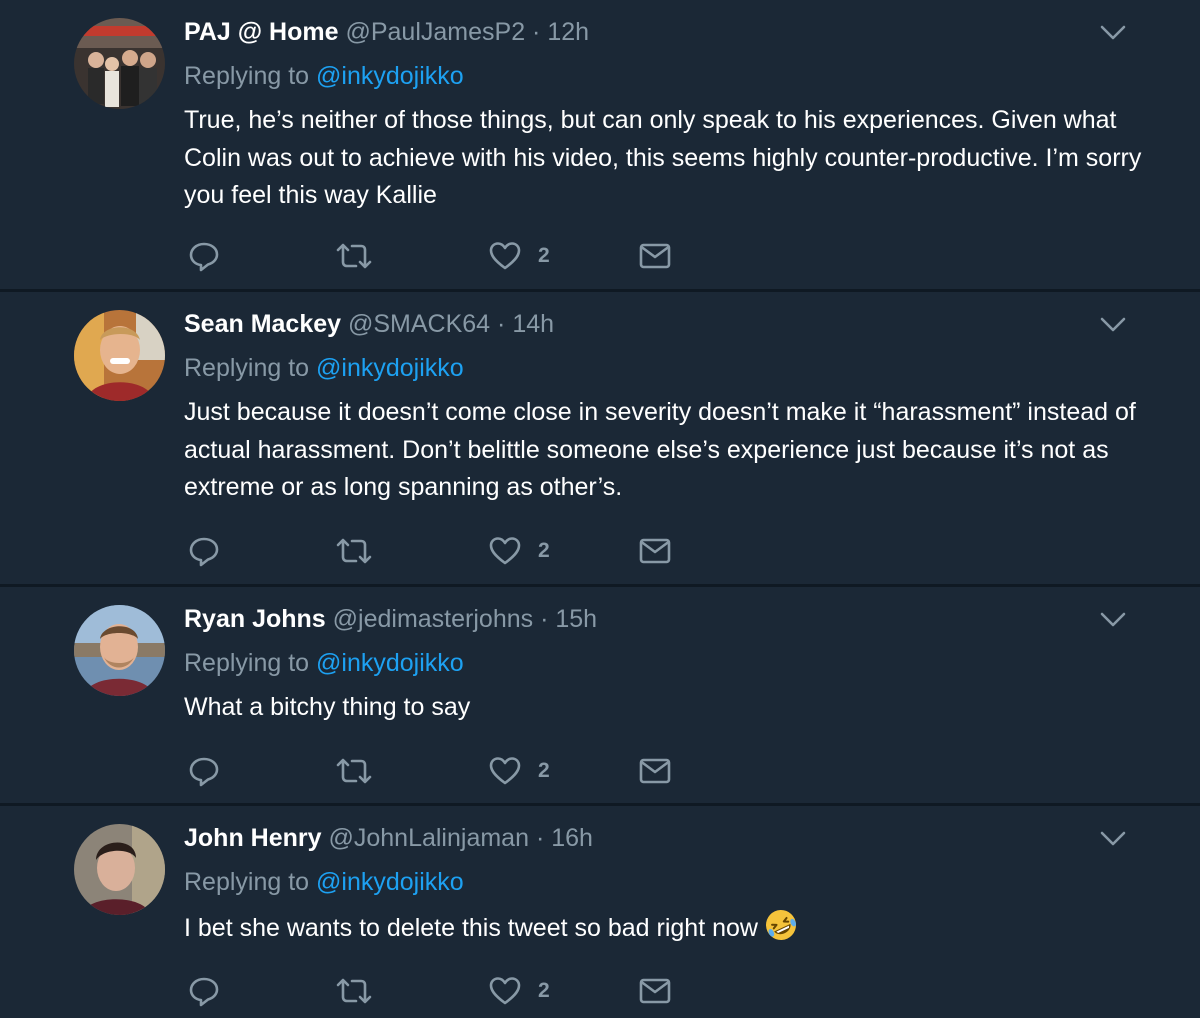  What do you see at coordinates (576, 619) in the screenshot?
I see `timestamp: 15h` at bounding box center [576, 619].